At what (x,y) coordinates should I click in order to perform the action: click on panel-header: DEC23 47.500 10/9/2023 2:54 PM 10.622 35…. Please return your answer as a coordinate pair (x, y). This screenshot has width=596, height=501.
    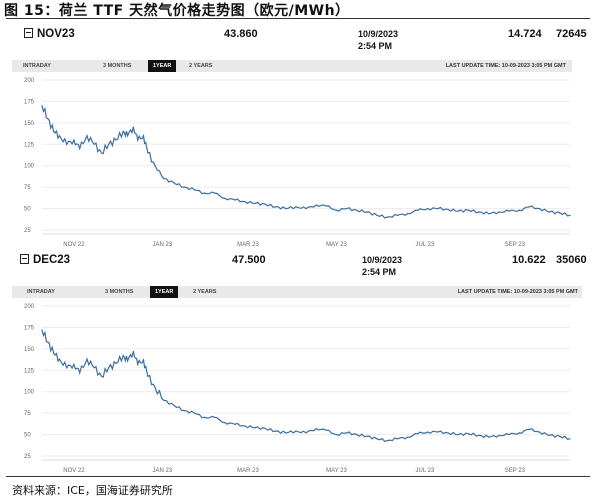
    Looking at the image, I should click on (300, 265).